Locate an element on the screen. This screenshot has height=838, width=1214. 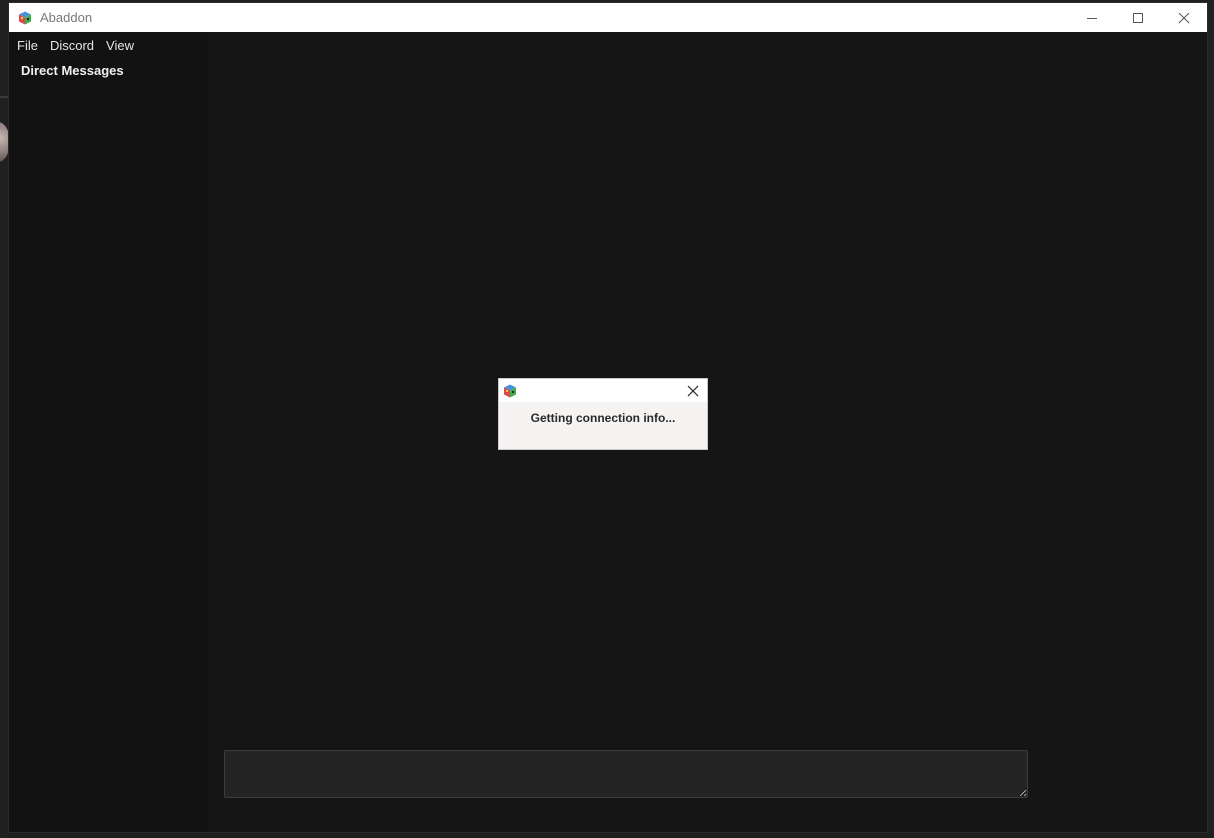
desktop-divider is located at coordinates (4, 97).